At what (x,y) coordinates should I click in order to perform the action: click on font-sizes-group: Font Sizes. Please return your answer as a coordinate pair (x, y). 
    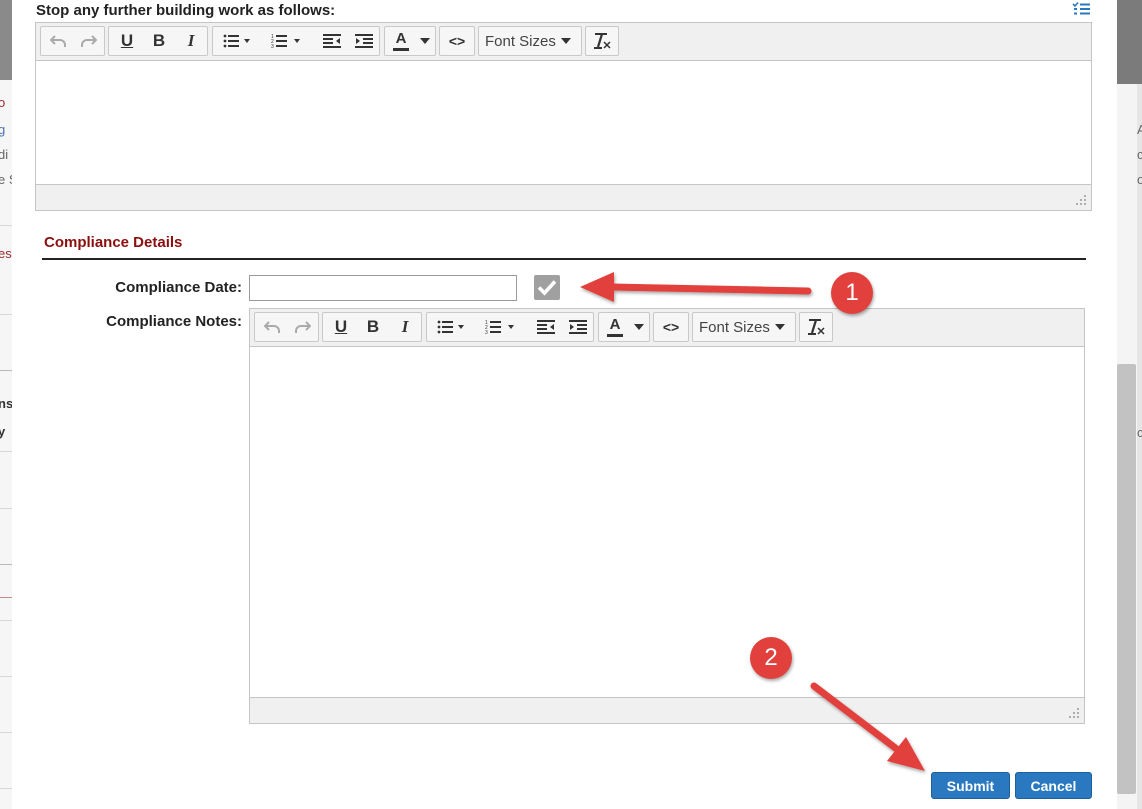
    Looking at the image, I should click on (744, 327).